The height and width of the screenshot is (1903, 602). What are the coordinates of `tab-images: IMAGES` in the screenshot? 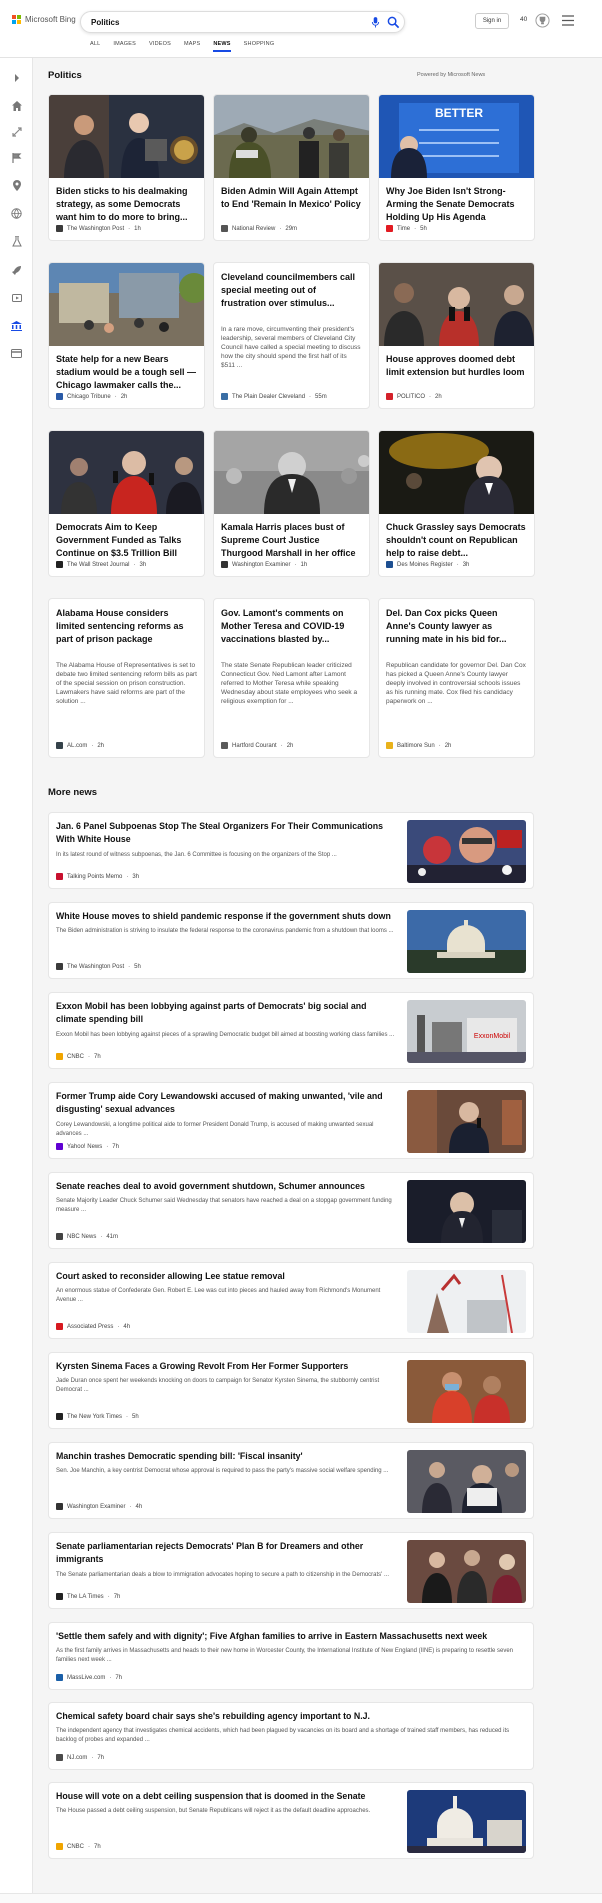 It's located at (131, 47).